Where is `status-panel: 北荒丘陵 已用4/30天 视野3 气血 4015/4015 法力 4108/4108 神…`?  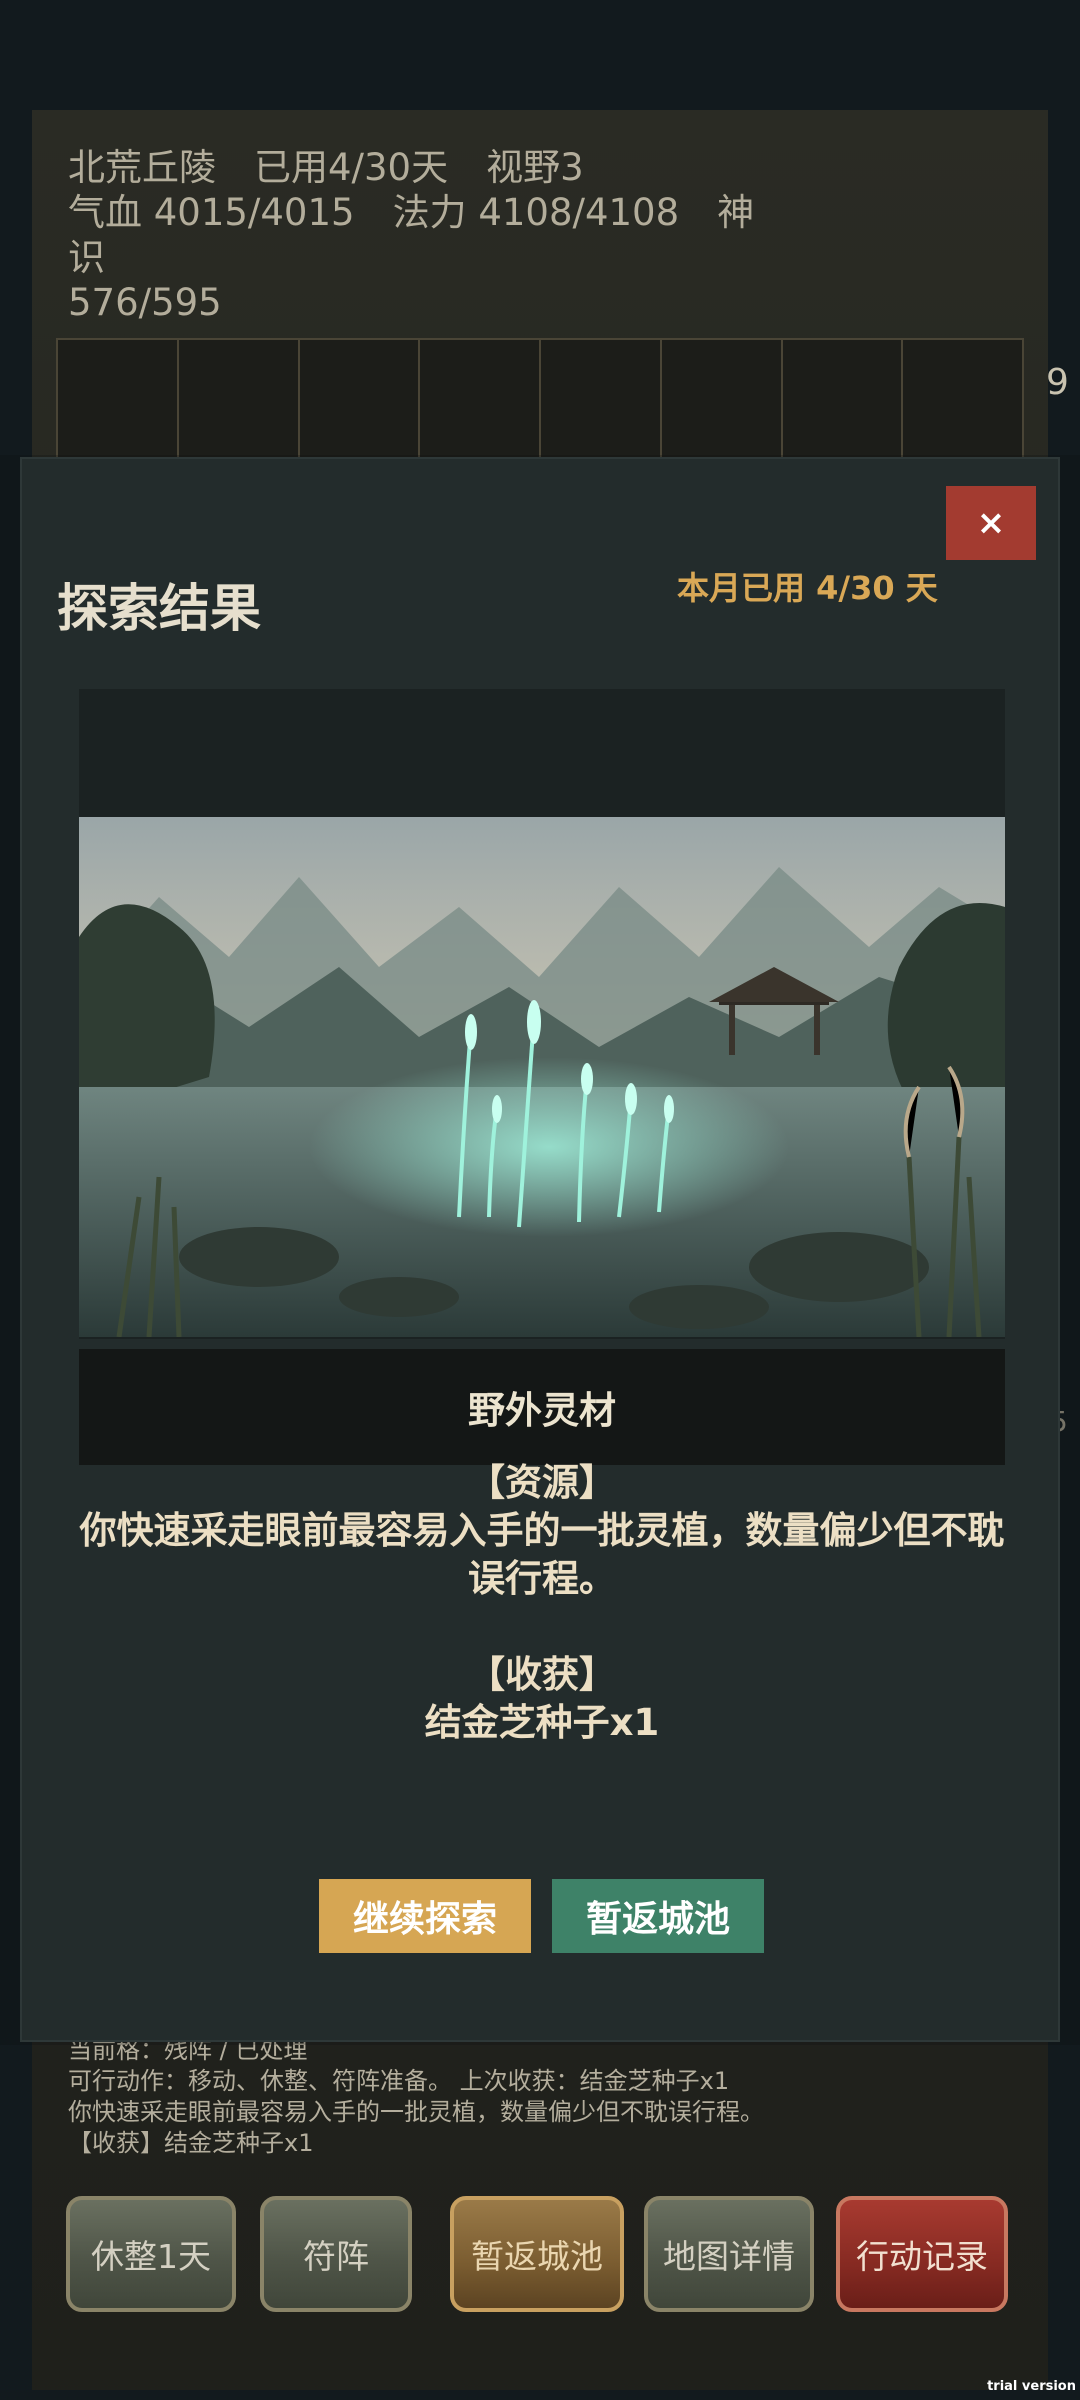
status-panel: 北荒丘陵 已用4/30天 视野3 气血 4015/4015 法力 4108/4108 神… is located at coordinates (418, 235).